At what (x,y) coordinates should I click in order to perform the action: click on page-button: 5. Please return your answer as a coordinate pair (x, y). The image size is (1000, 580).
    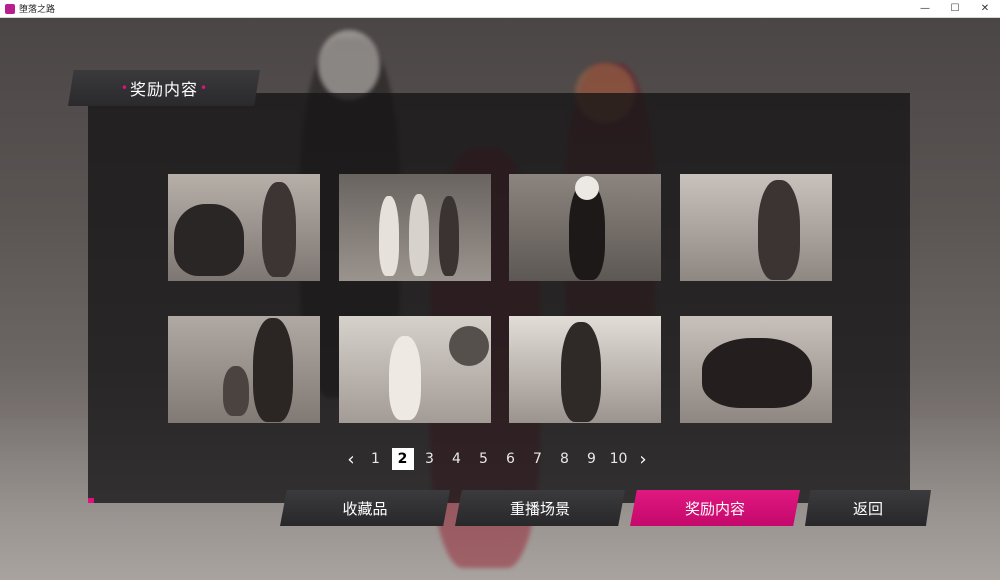
    Looking at the image, I should click on (484, 459).